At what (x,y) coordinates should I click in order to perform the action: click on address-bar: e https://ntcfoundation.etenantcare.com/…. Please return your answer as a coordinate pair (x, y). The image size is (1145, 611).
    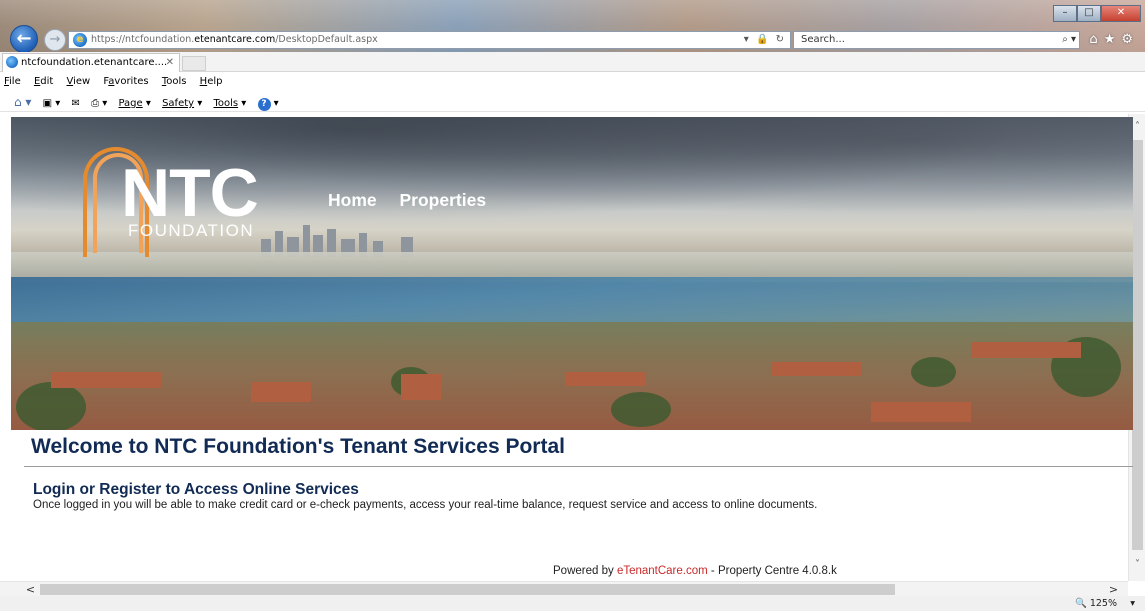
    Looking at the image, I should click on (429, 40).